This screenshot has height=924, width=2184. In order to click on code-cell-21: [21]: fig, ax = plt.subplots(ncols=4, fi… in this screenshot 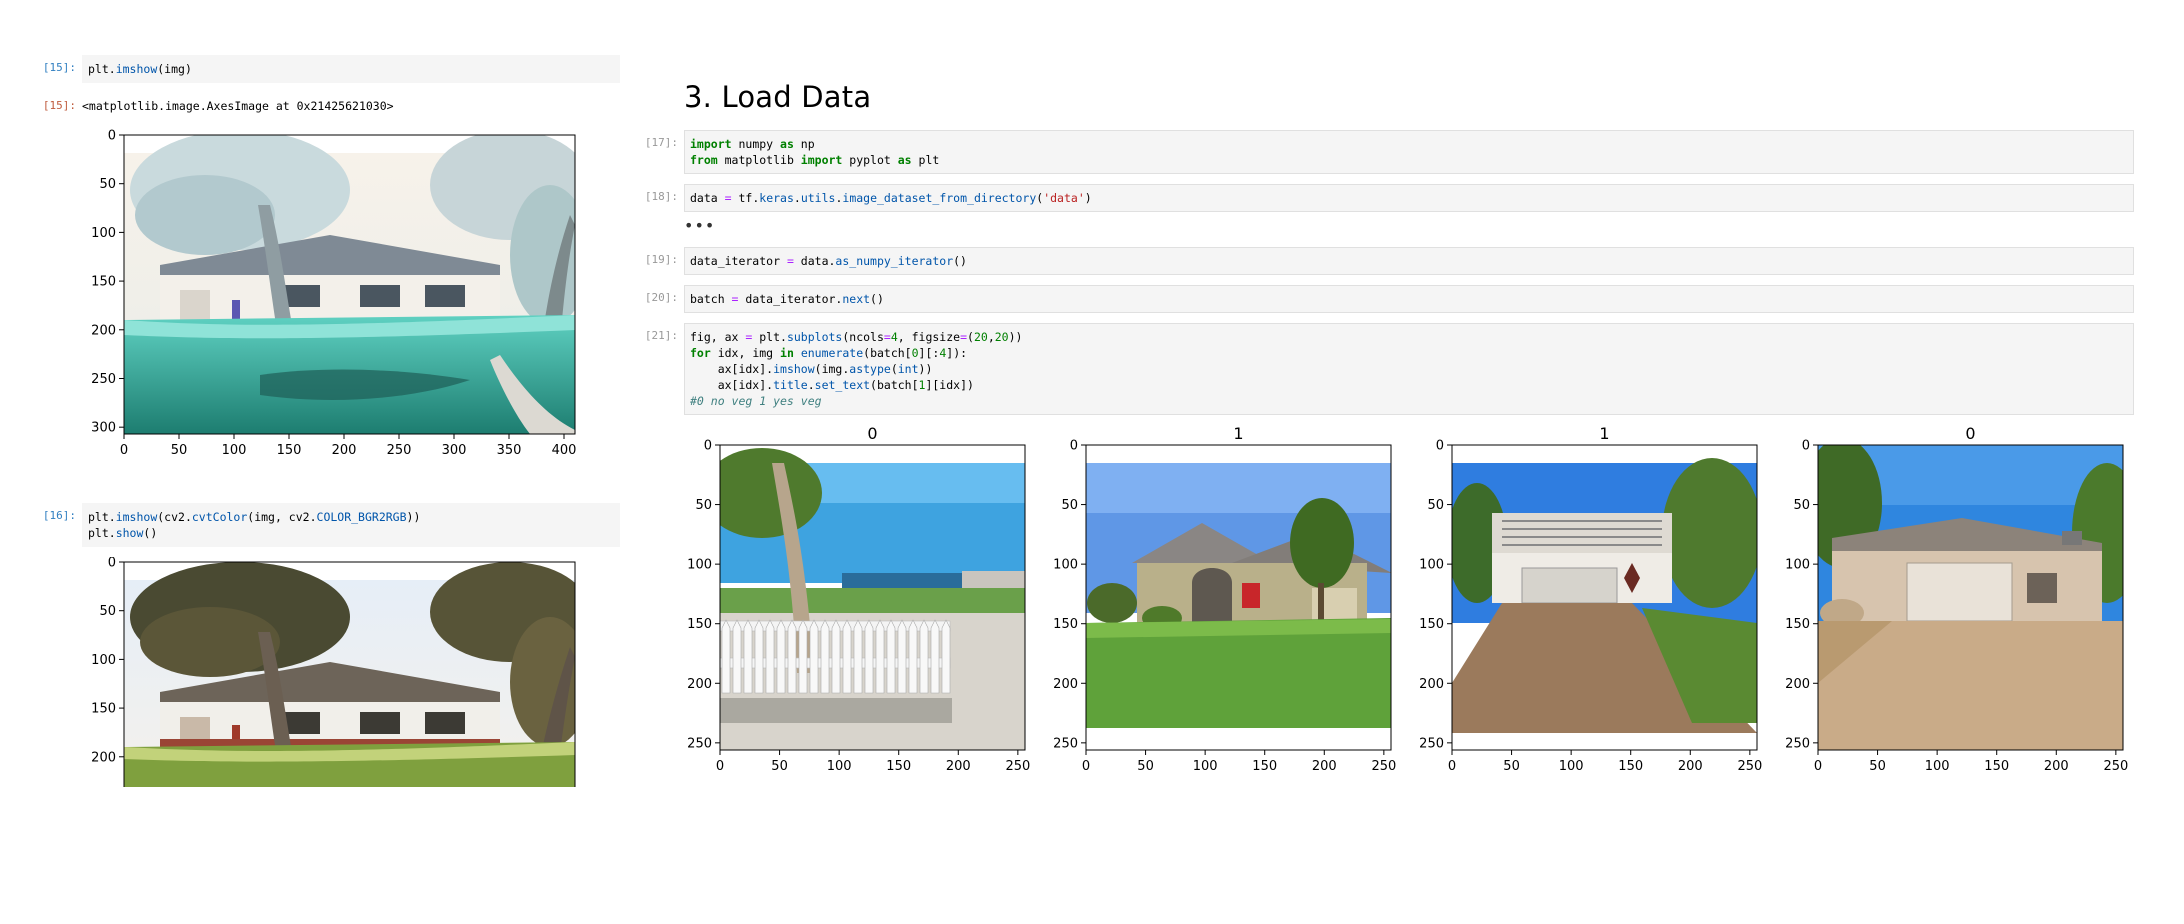, I will do `click(1383, 369)`.